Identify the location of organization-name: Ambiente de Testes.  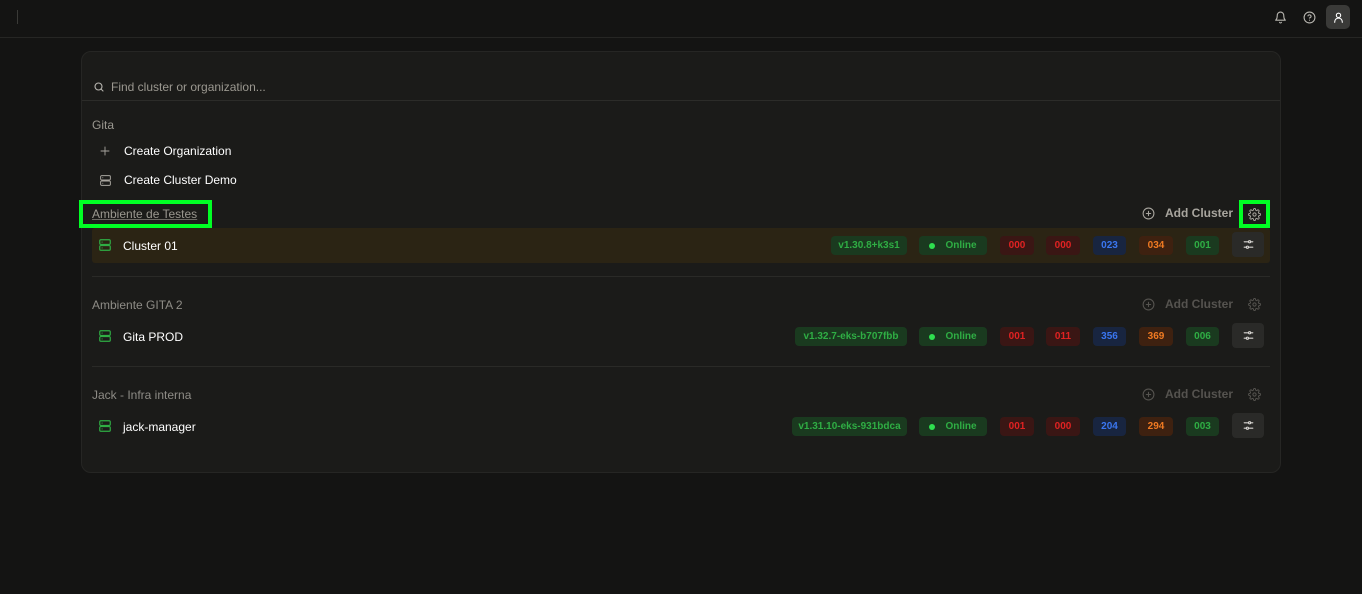
(144, 214).